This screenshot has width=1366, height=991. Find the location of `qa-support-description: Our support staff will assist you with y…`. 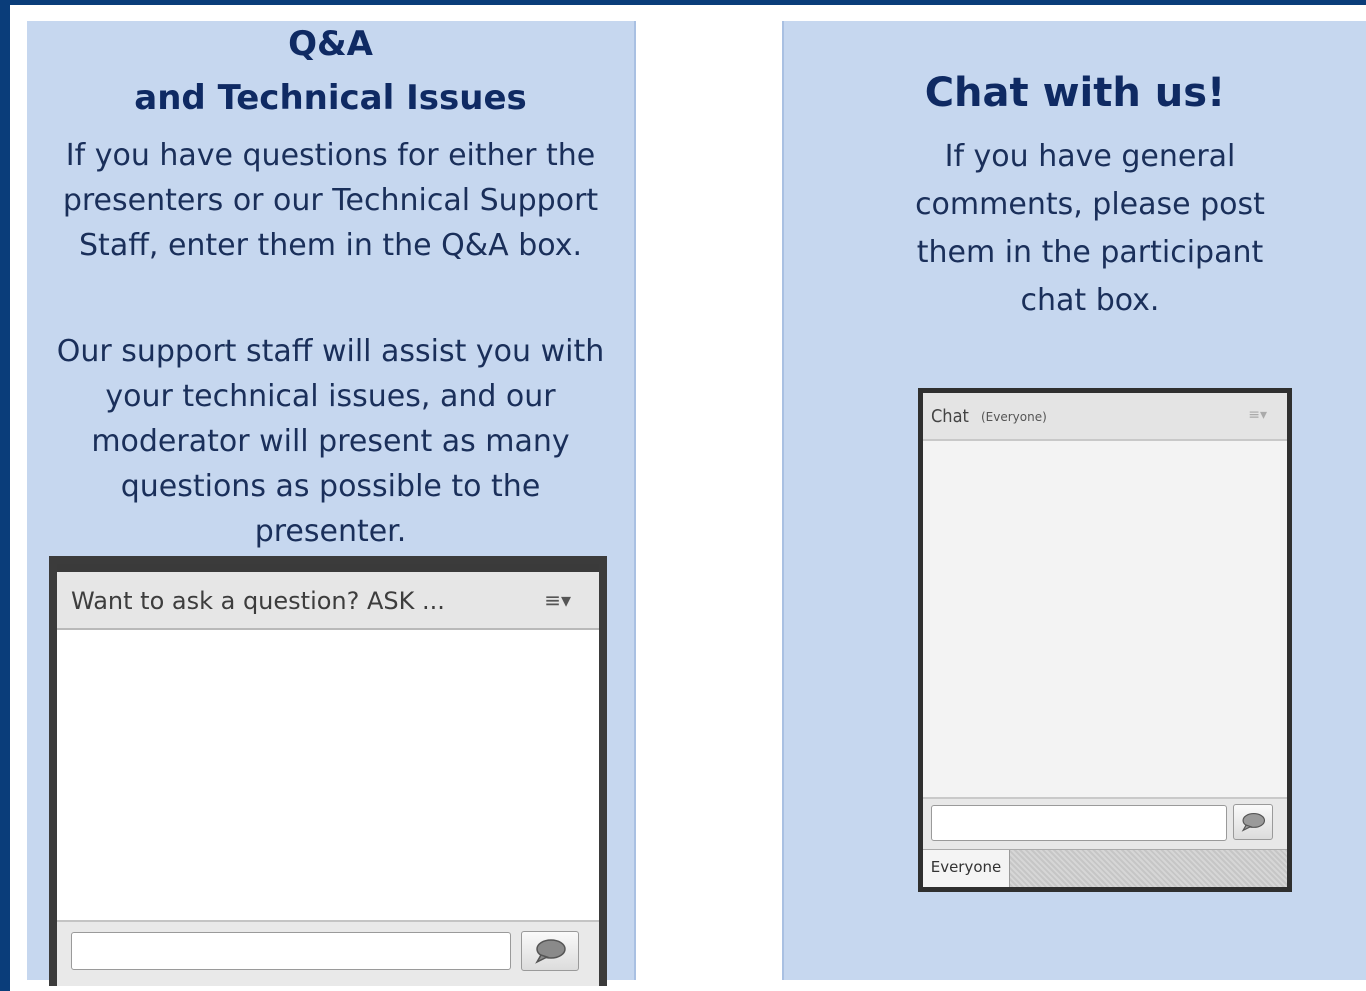

qa-support-description: Our support staff will assist you with y… is located at coordinates (330, 441).